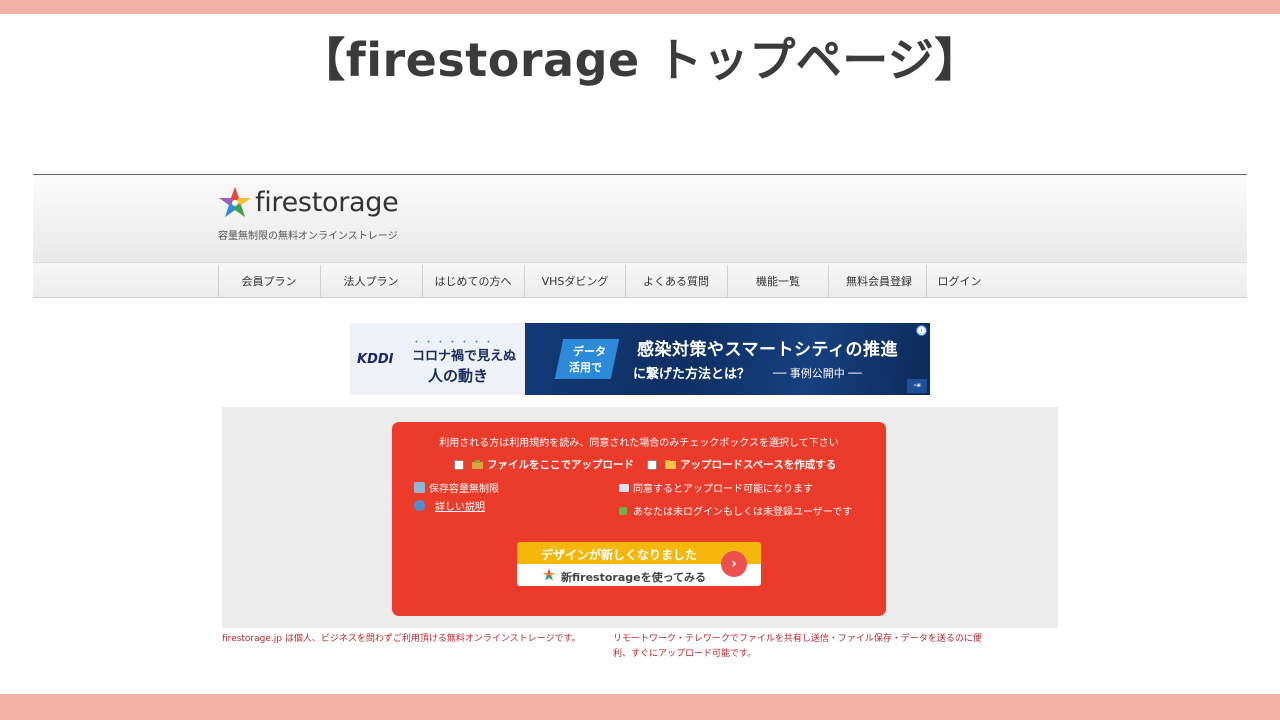  Describe the element at coordinates (758, 465) in the screenshot. I see `create-space-label: アップロードスペースを作成する` at that location.